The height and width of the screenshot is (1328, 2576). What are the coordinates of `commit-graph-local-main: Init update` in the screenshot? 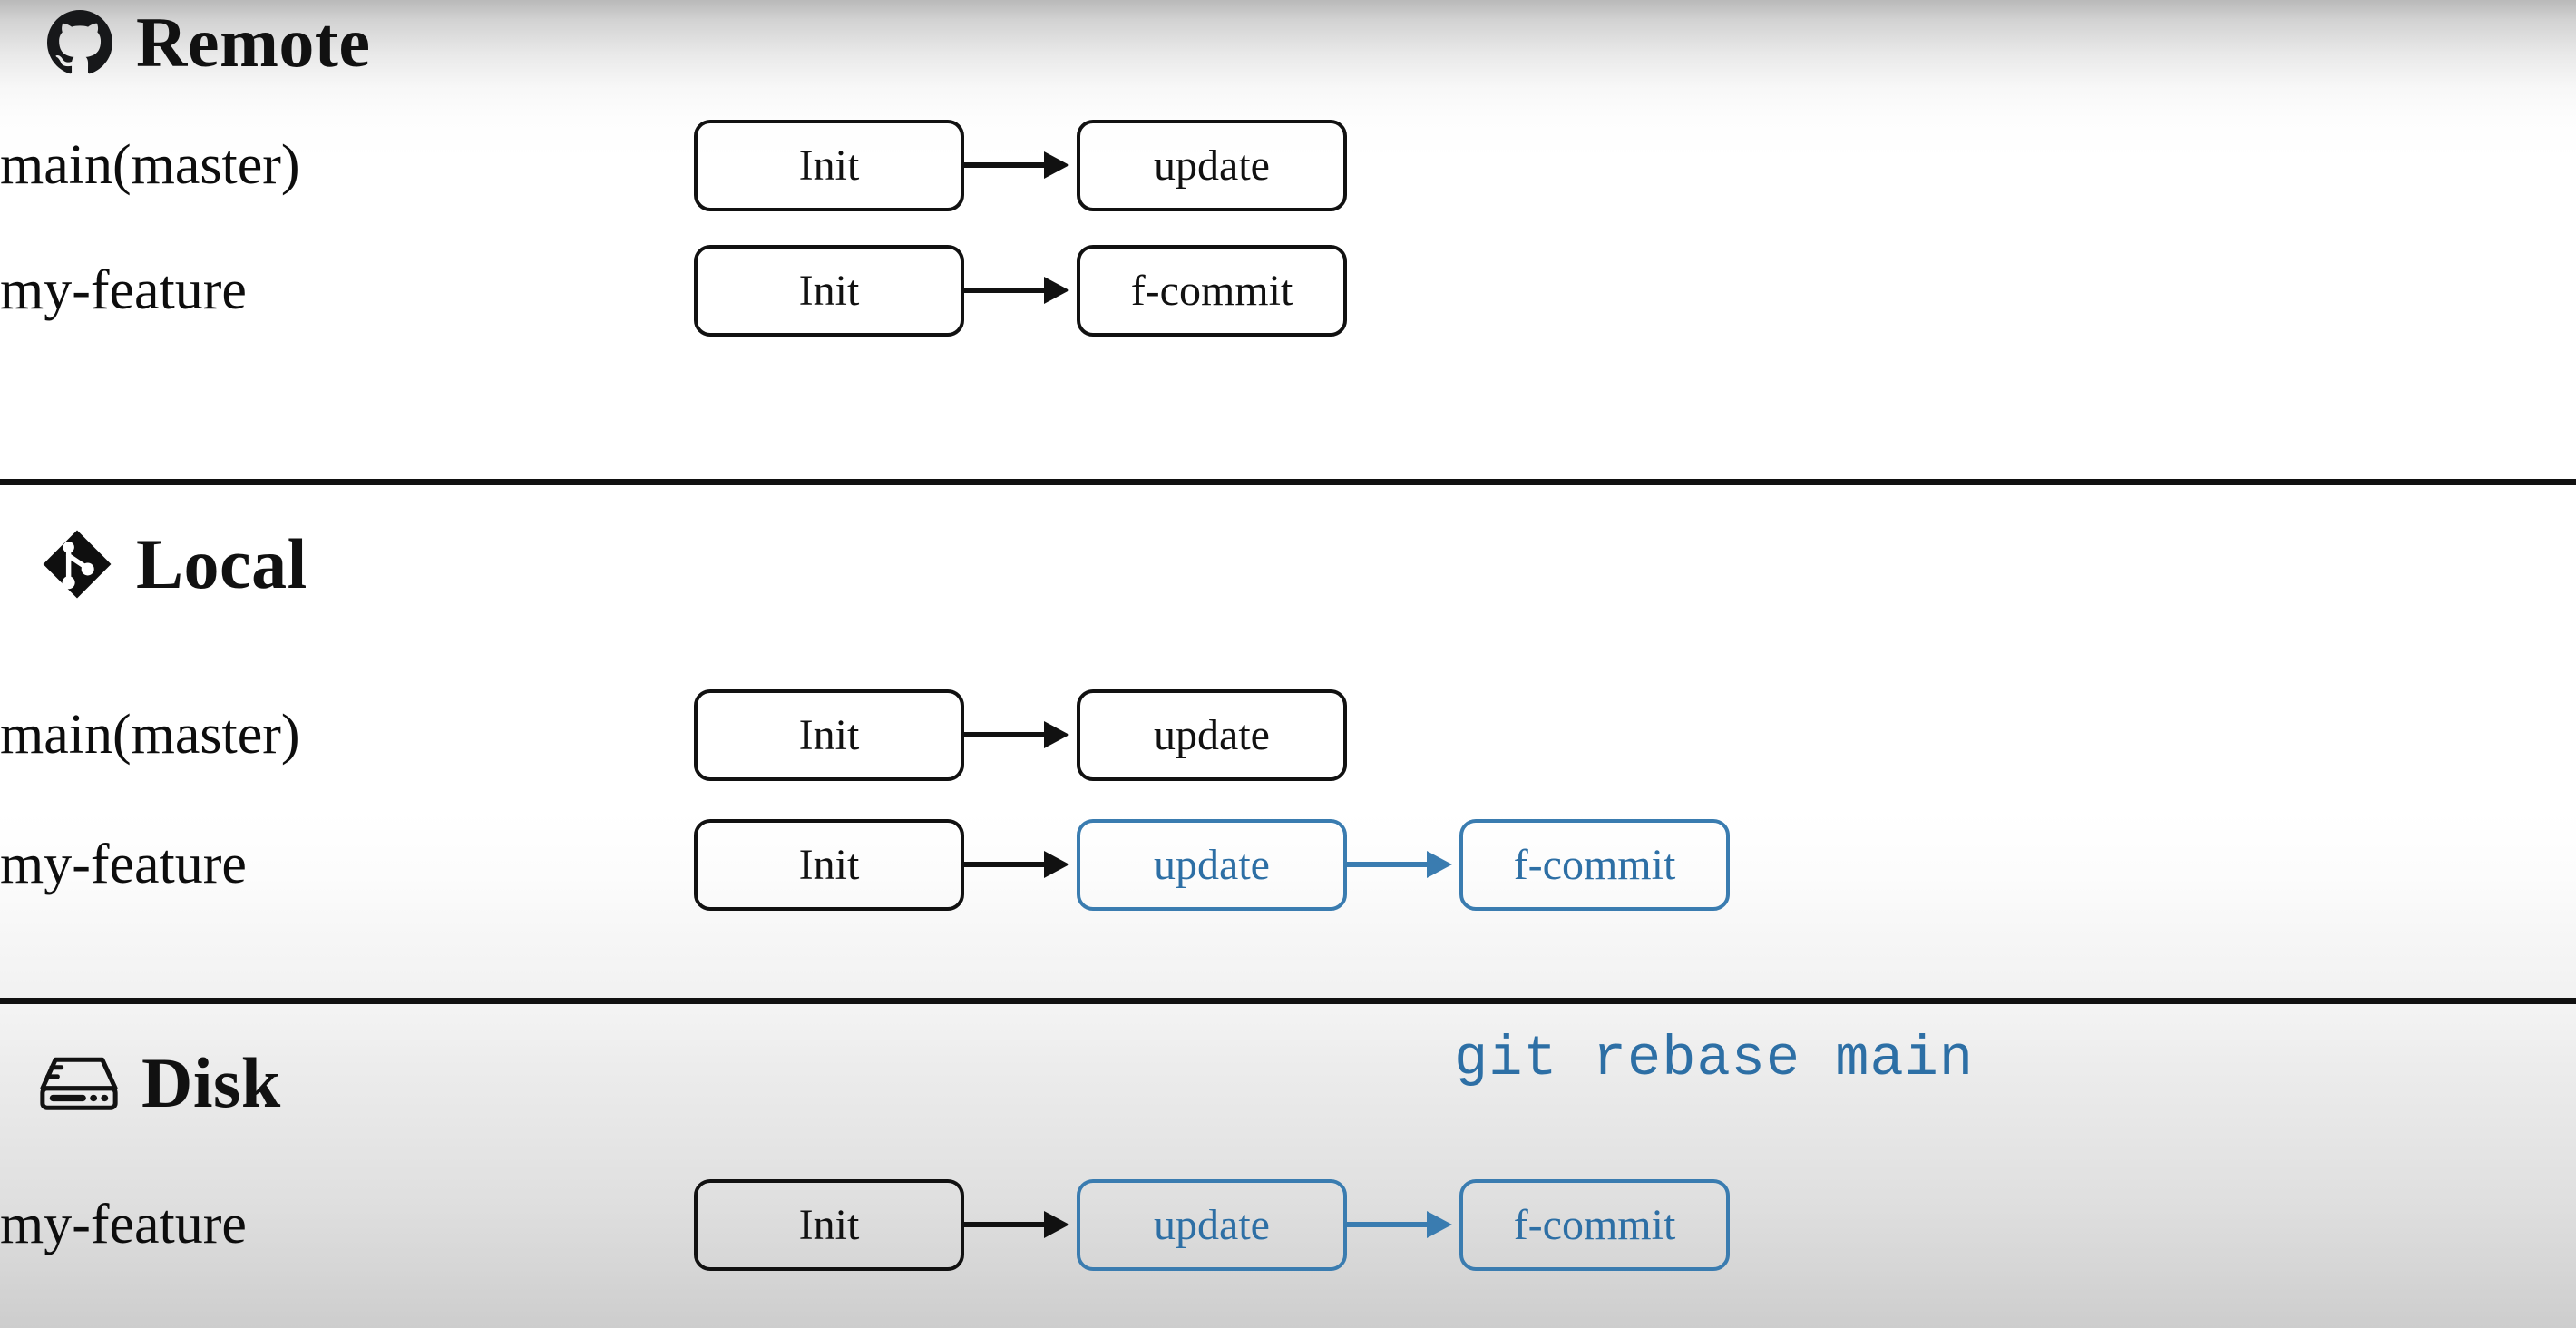 It's located at (1020, 735).